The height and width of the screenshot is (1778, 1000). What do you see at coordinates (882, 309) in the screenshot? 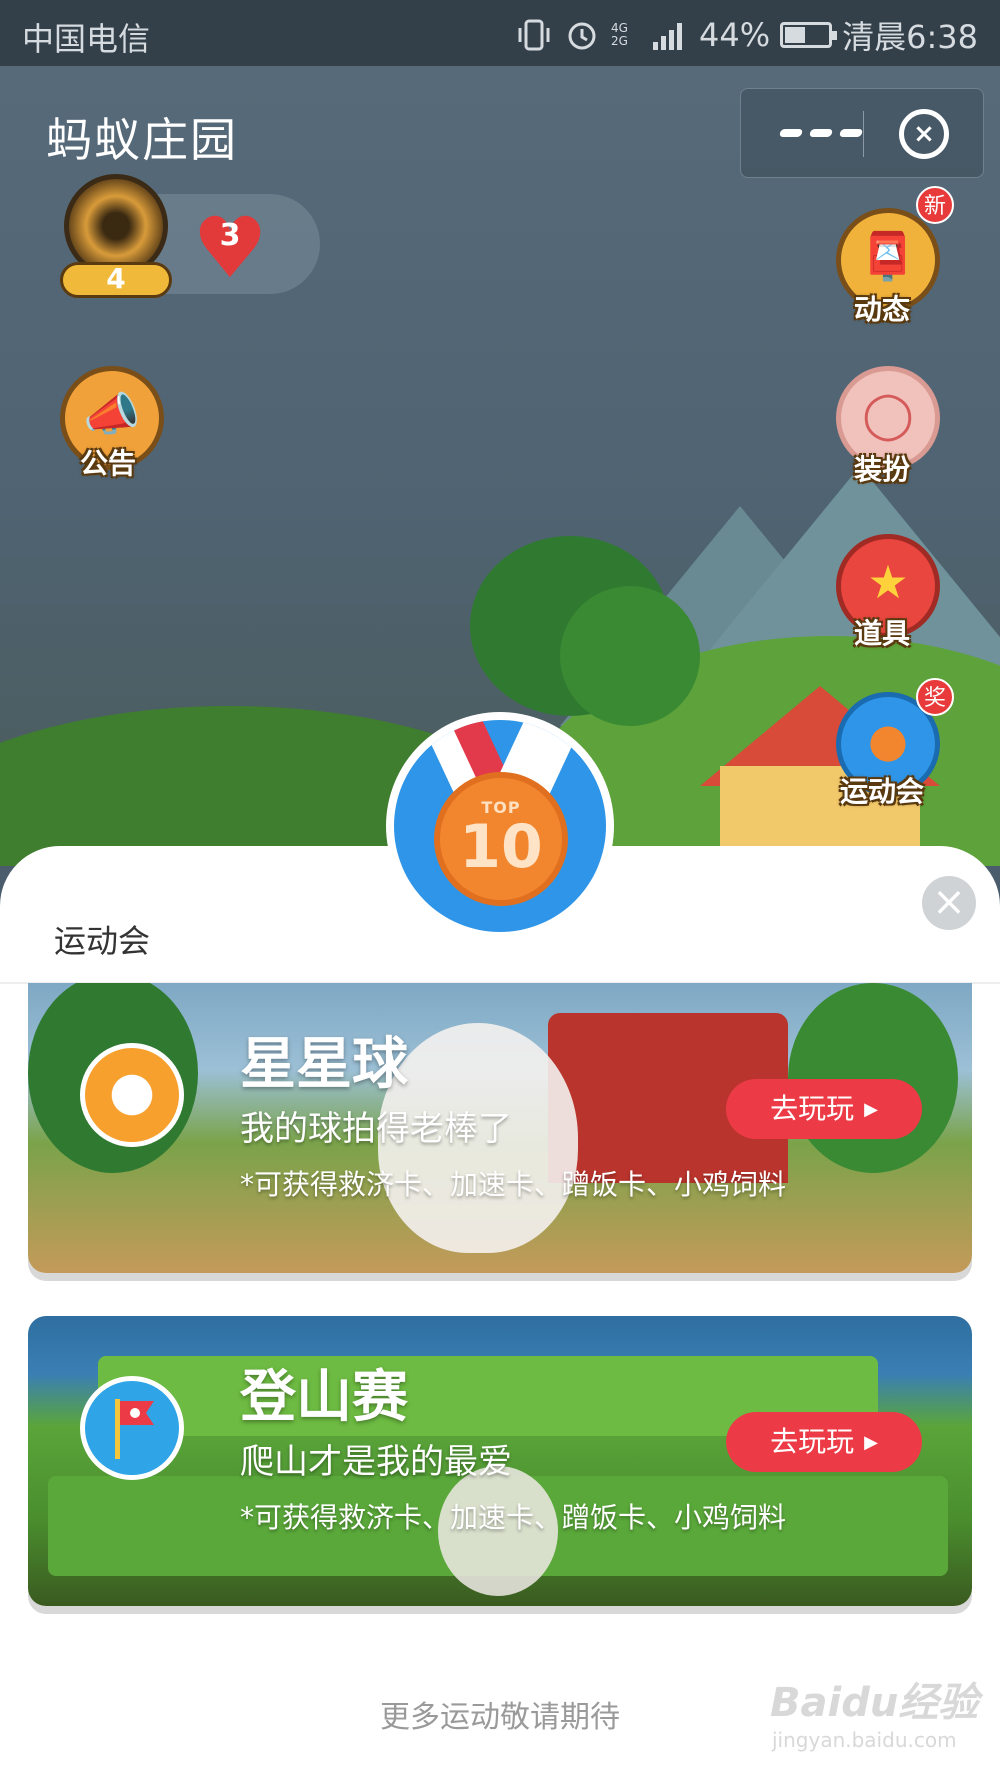
I see `news-label: 动态` at bounding box center [882, 309].